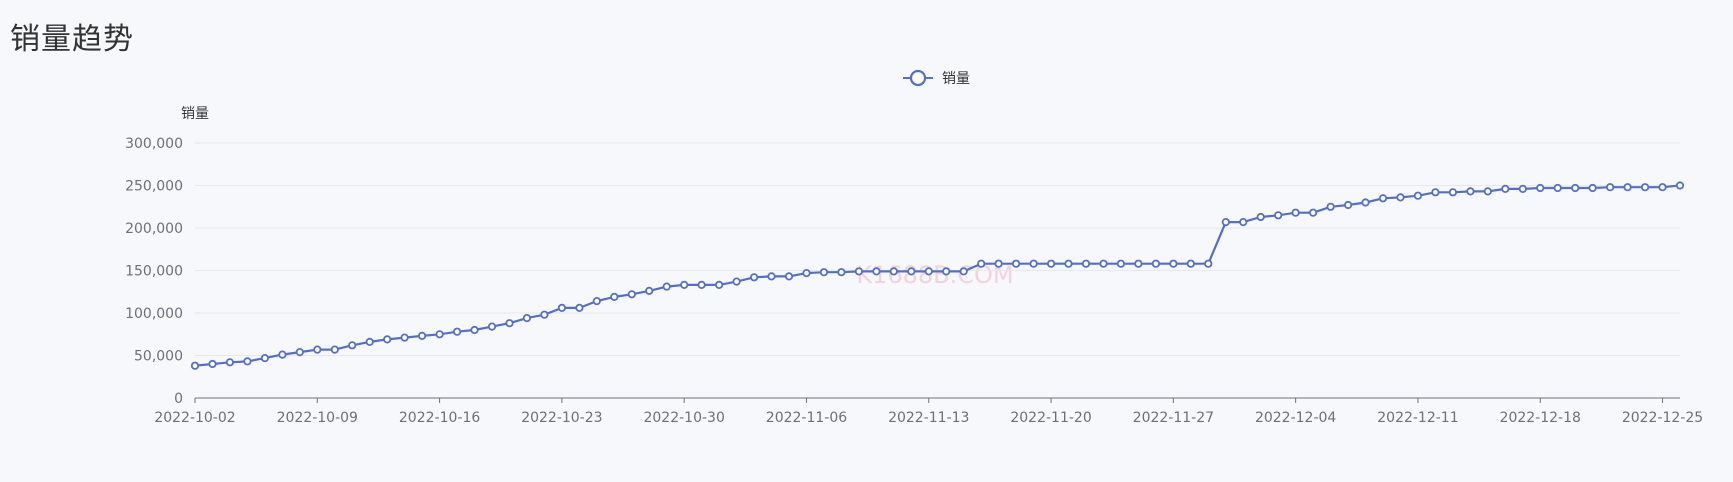  I want to click on legend: 销量, so click(936, 78).